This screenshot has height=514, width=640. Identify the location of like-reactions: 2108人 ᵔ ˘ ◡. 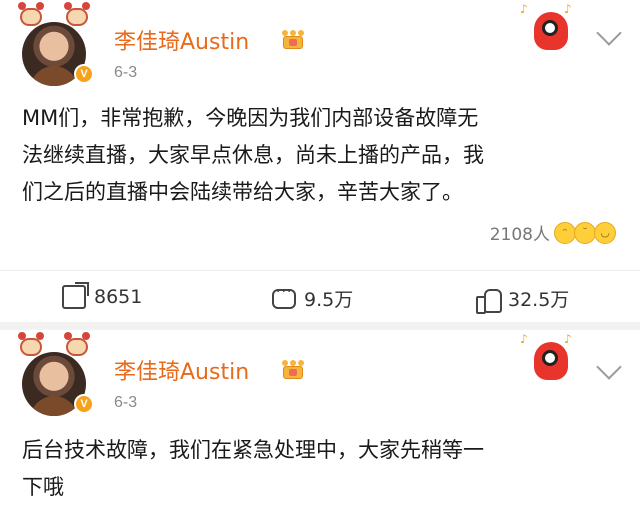
(553, 232).